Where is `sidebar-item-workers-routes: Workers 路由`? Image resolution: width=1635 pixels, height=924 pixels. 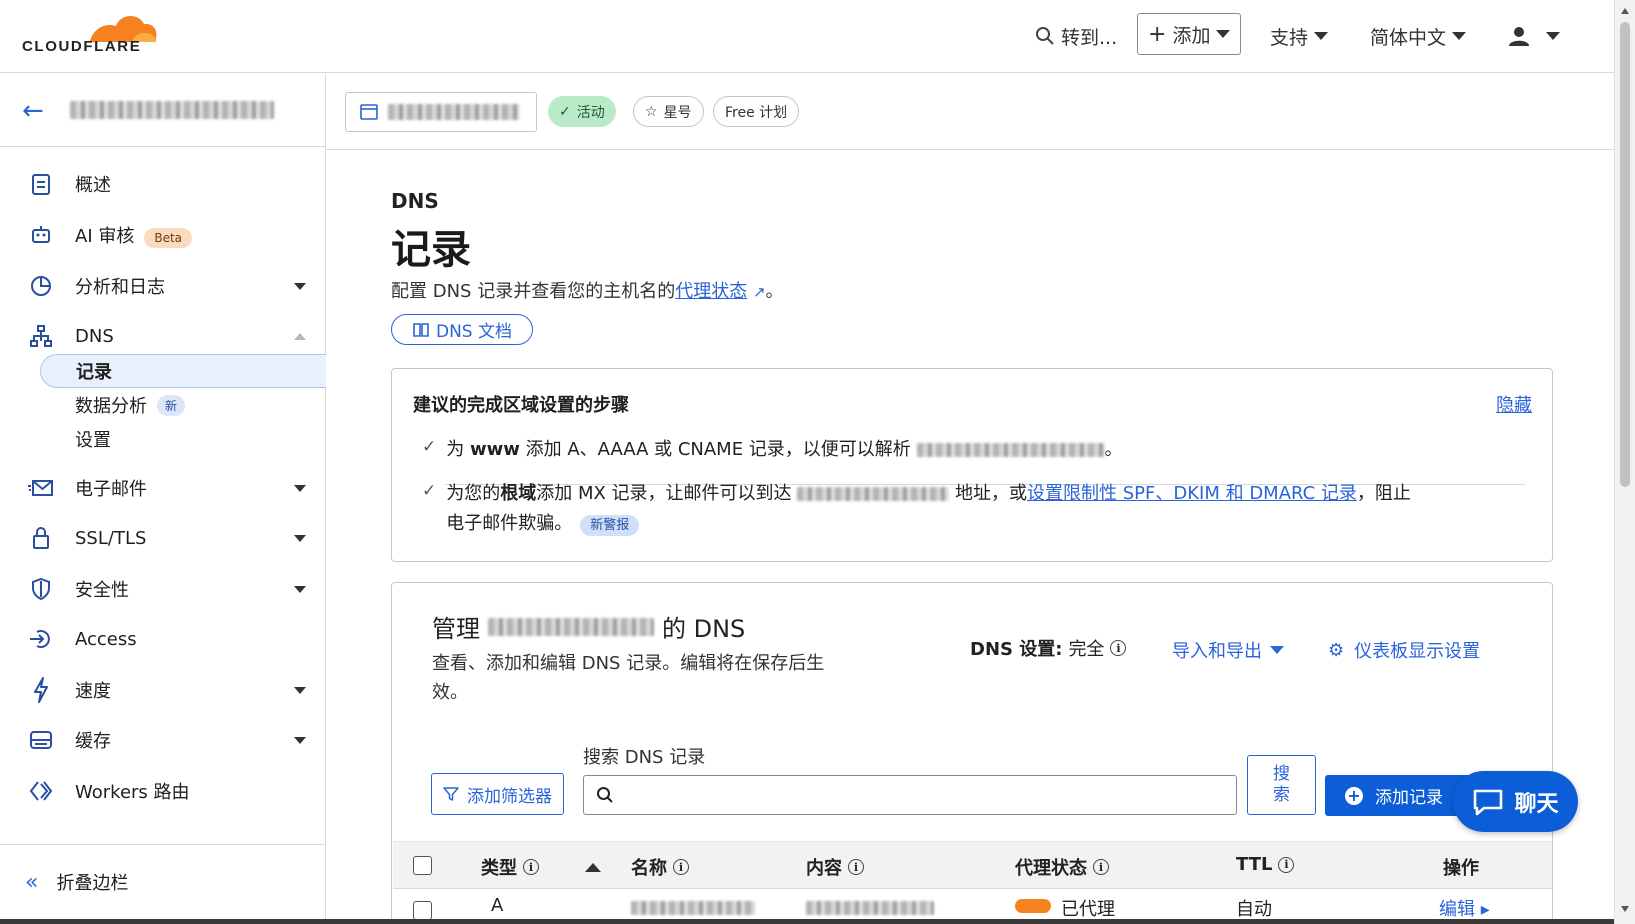 sidebar-item-workers-routes: Workers 路由 is located at coordinates (162, 791).